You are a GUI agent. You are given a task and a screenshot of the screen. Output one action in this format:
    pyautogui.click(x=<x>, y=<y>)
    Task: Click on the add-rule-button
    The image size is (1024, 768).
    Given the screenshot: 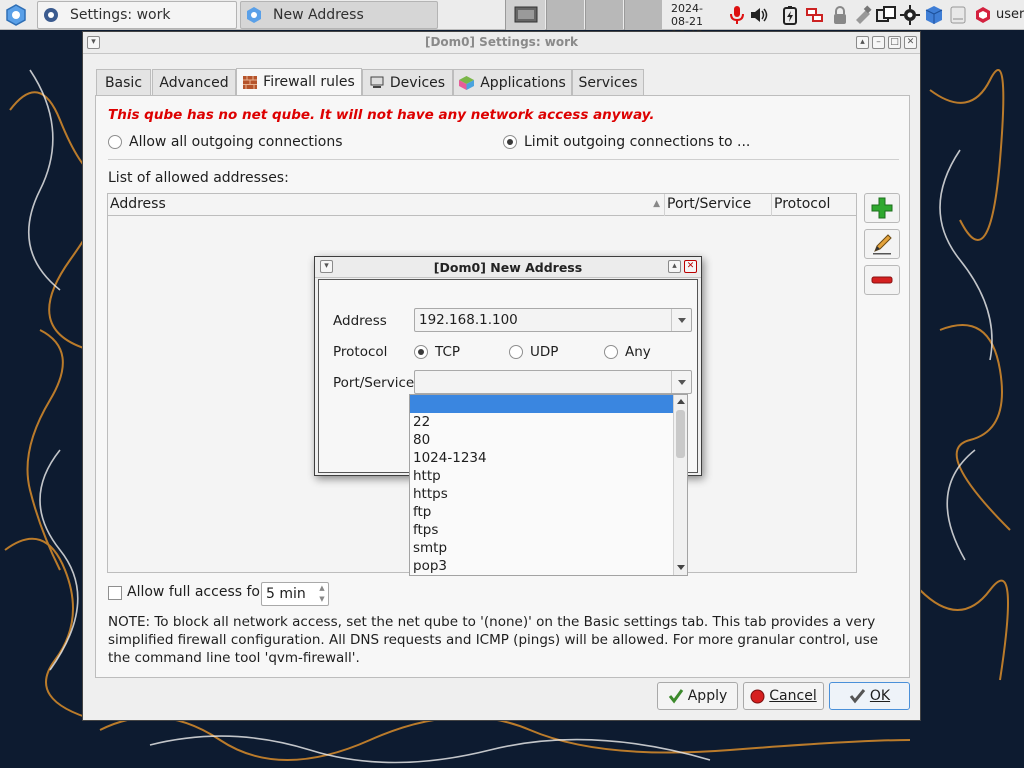 What is the action you would take?
    pyautogui.click(x=882, y=208)
    